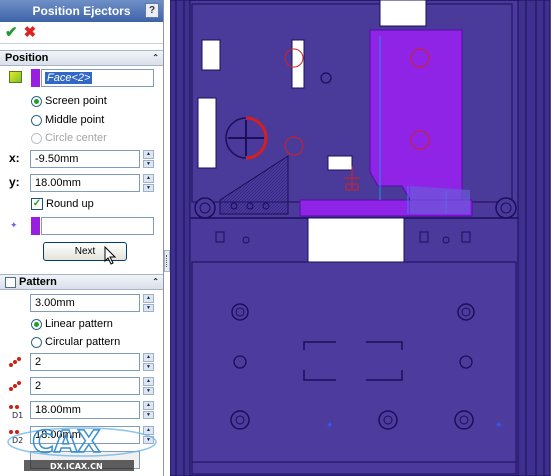  I want to click on left-rail, so click(180, 238).